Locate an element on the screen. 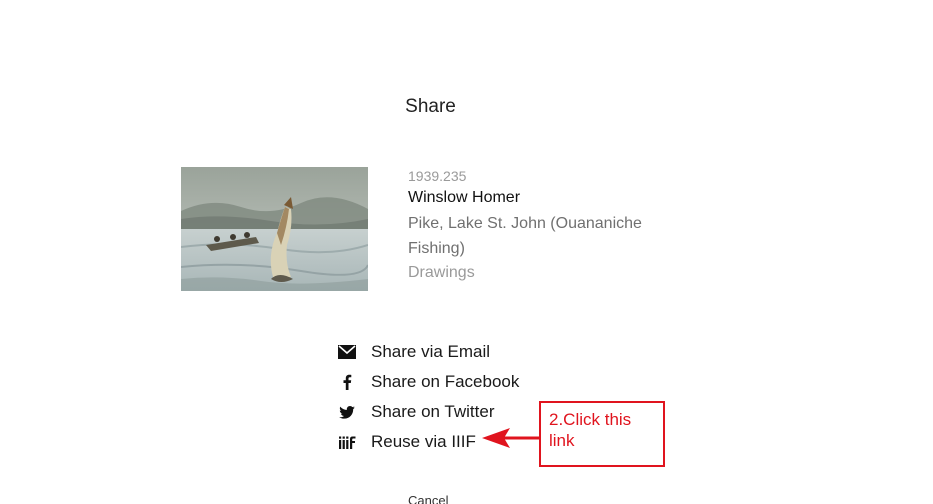 The width and height of the screenshot is (933, 504). share-twitter-label: Share on Twitter is located at coordinates (433, 411).